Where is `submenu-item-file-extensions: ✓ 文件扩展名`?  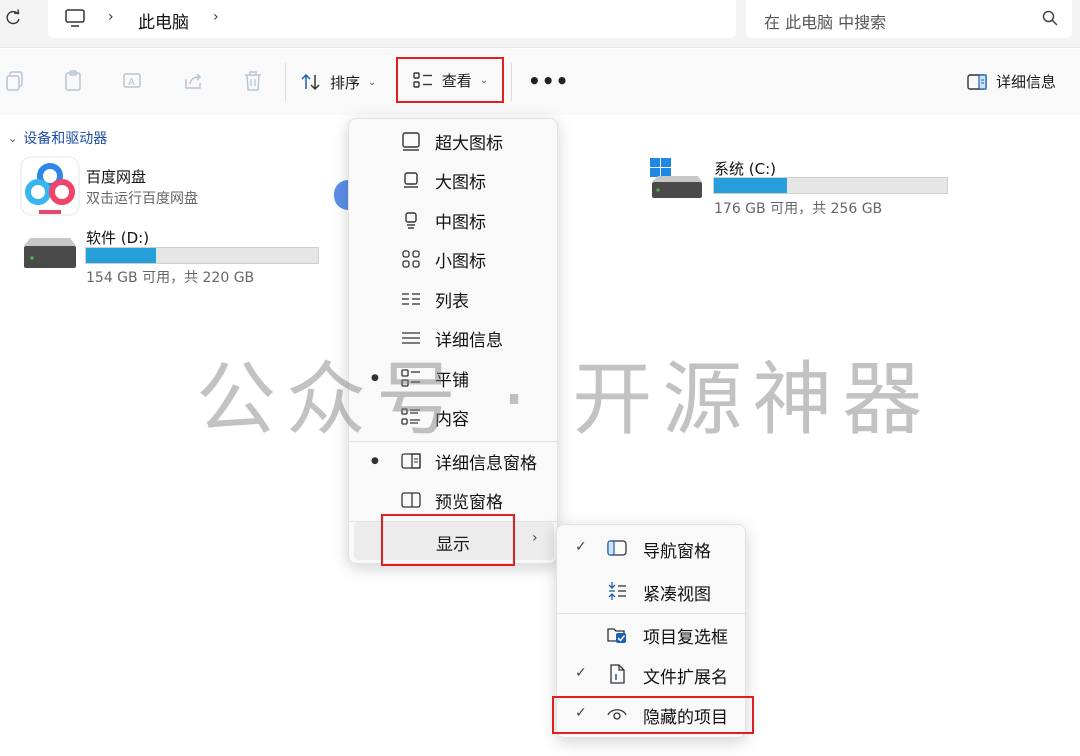 submenu-item-file-extensions: ✓ 文件扩展名 is located at coordinates (652, 674).